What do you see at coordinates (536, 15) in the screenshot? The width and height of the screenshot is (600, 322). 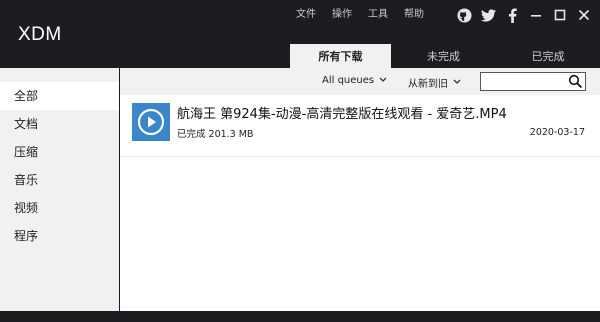 I see `minimize-icon` at bounding box center [536, 15].